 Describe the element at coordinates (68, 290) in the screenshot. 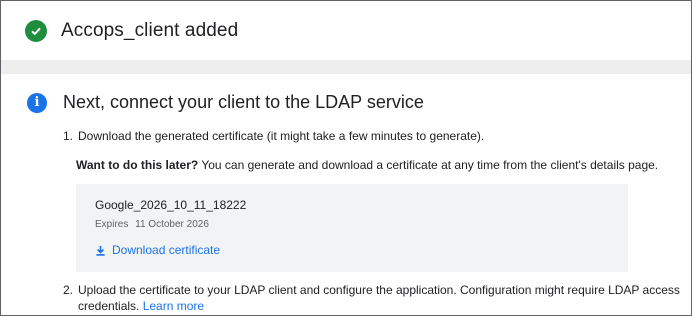

I see `step-2-number: 2.` at that location.